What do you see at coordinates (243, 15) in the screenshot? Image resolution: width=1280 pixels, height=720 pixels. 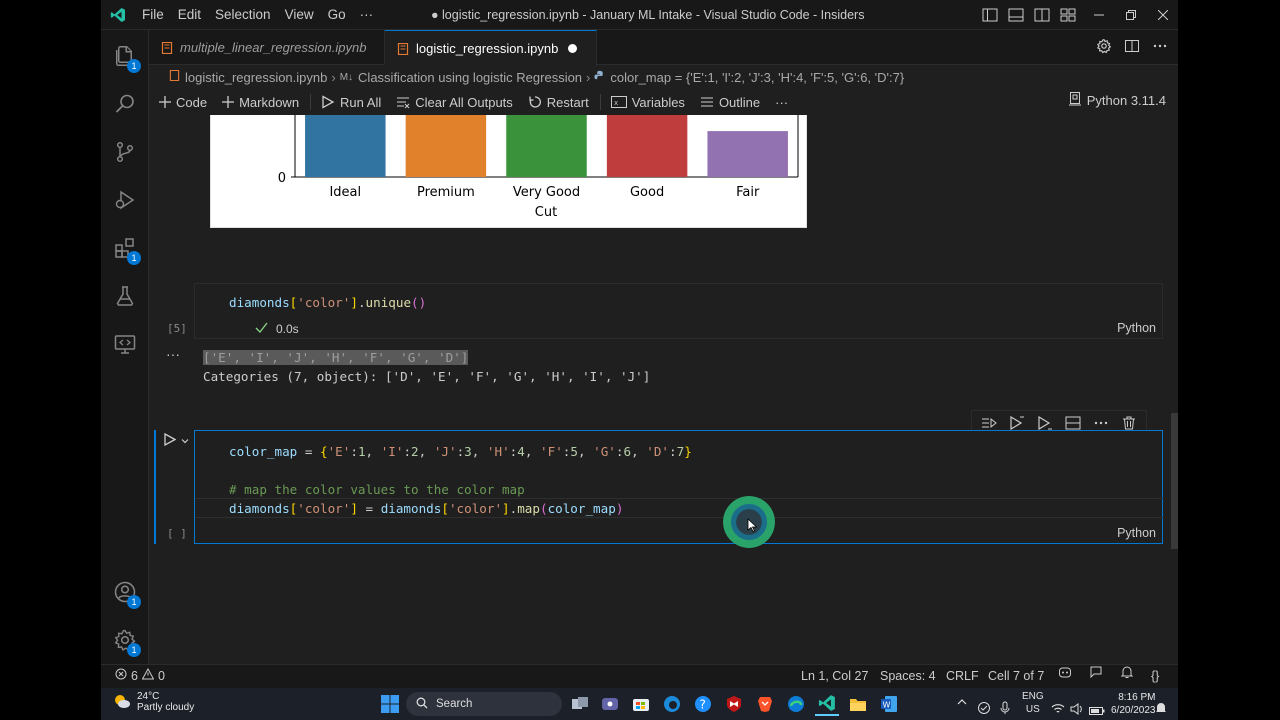 I see `menu-selection: Selection` at bounding box center [243, 15].